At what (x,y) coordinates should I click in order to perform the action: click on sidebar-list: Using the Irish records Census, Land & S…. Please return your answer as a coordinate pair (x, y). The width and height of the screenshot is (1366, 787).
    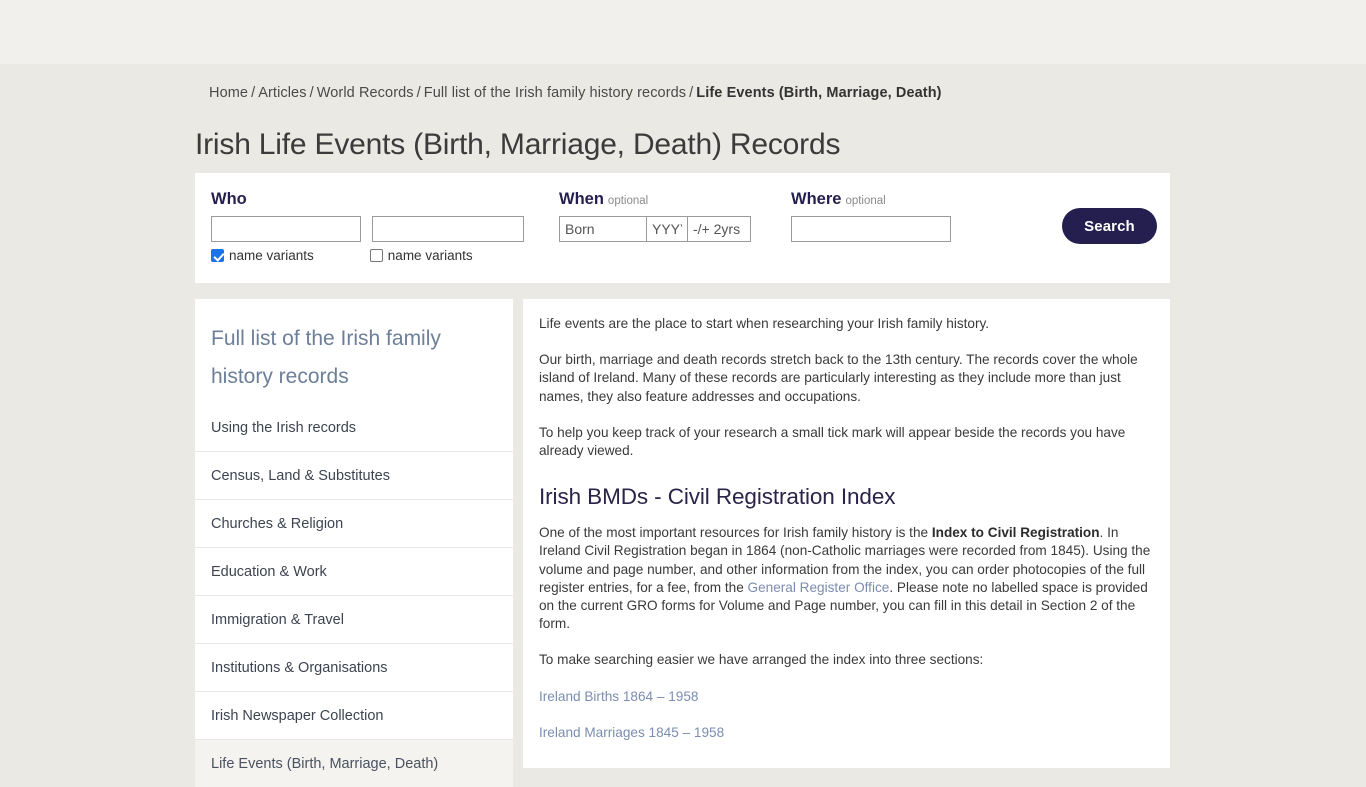
    Looking at the image, I should click on (354, 594).